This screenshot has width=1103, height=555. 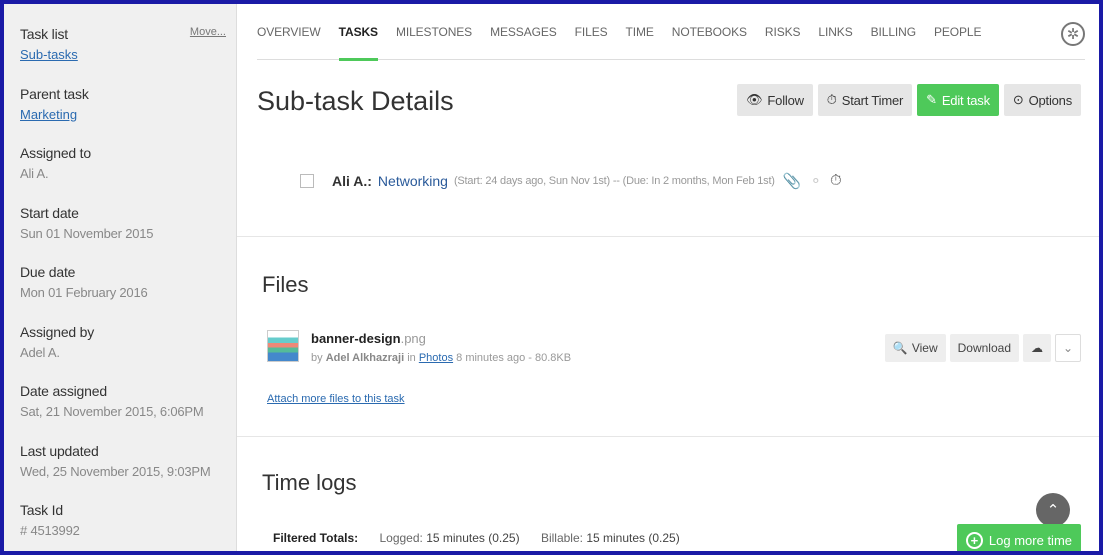 I want to click on cloud-icon: ☁, so click(x=1037, y=348).